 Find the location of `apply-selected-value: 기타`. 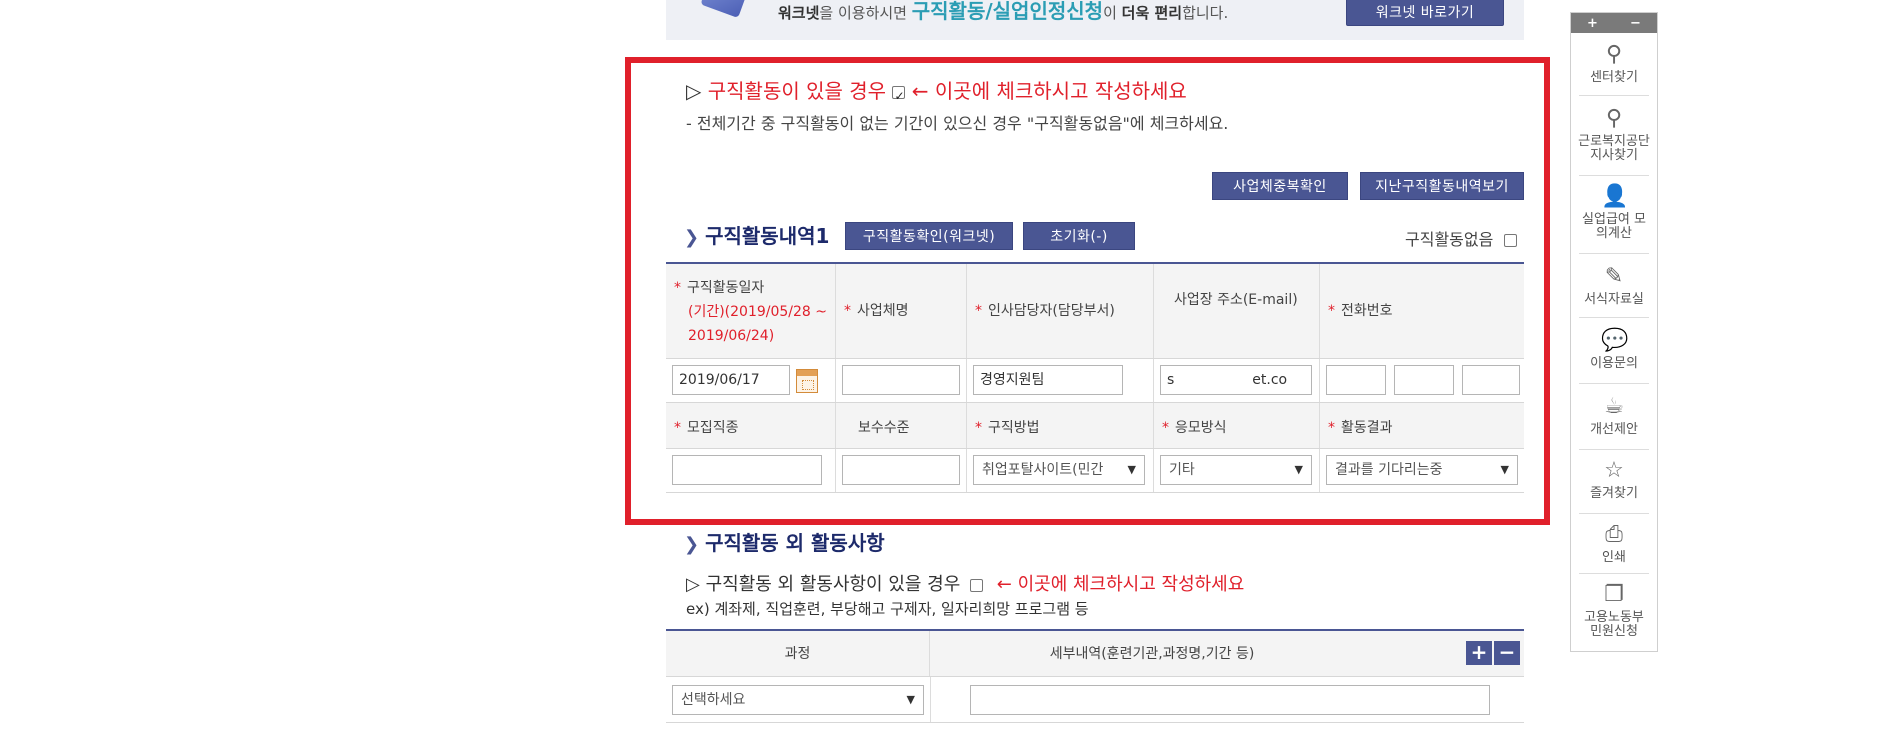

apply-selected-value: 기타 is located at coordinates (1182, 470).